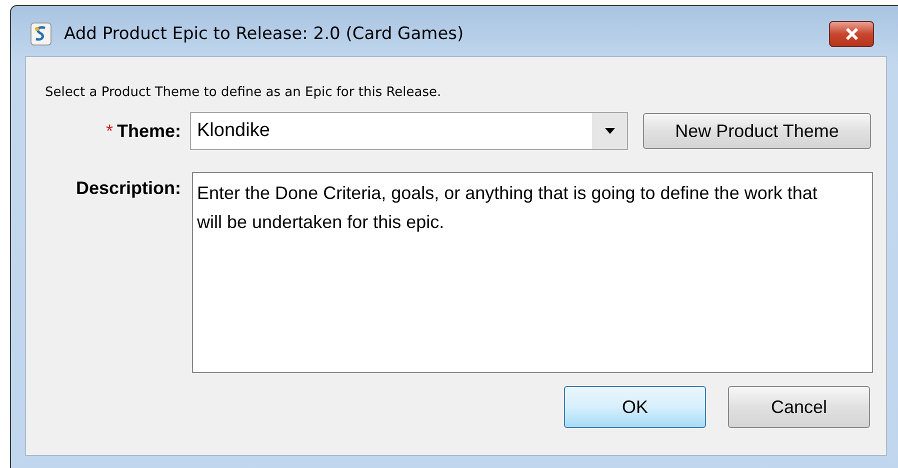 Image resolution: width=898 pixels, height=468 pixels. I want to click on caret-icon, so click(610, 131).